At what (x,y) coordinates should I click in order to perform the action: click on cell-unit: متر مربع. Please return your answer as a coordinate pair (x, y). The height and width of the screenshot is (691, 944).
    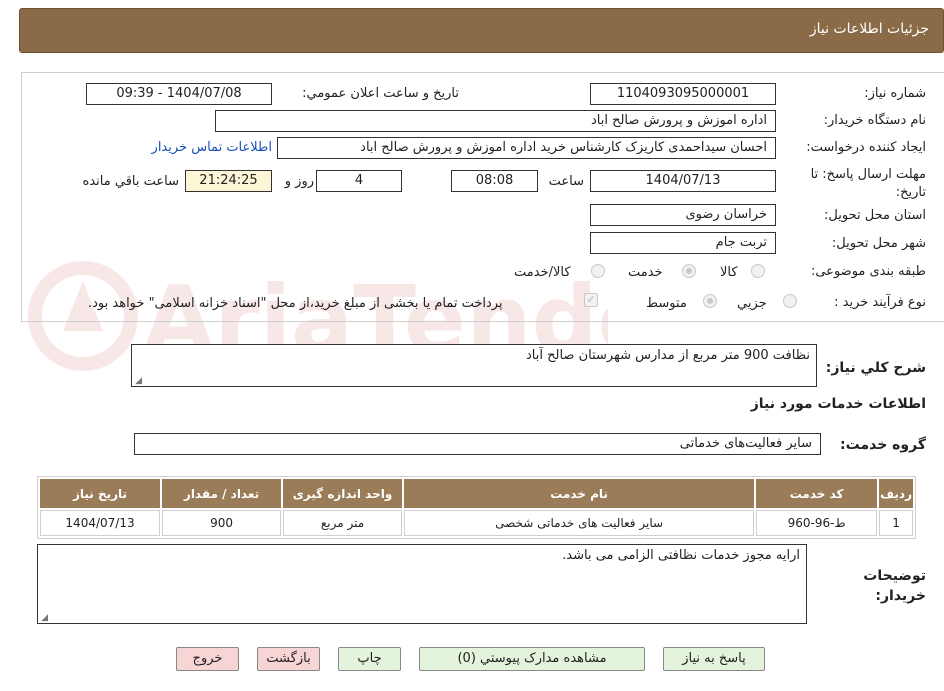
    Looking at the image, I should click on (343, 523).